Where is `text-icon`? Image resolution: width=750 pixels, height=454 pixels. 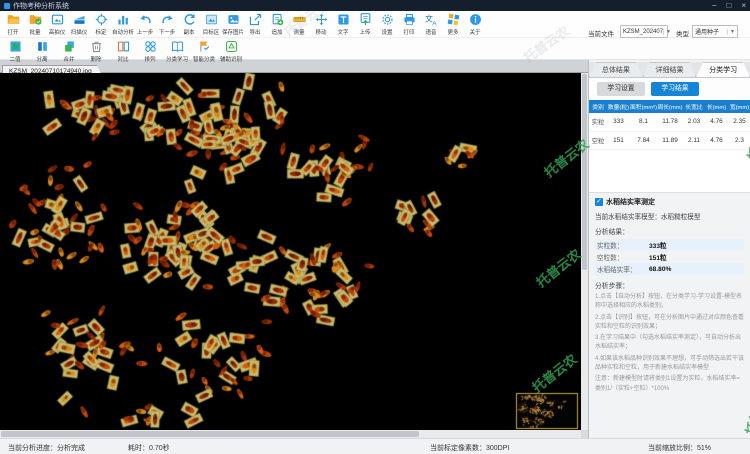 text-icon is located at coordinates (343, 19).